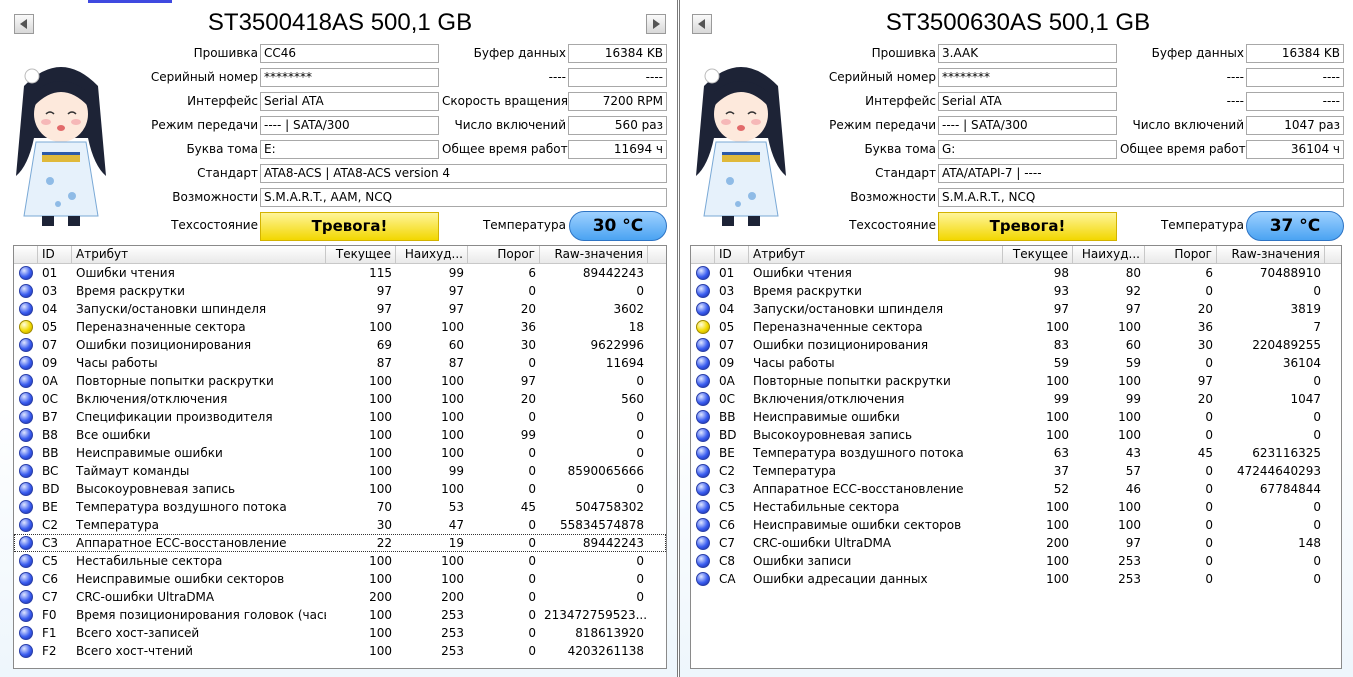 This screenshot has width=1353, height=677. I want to click on table-row: 07 Ошибки позиционирования 69 60 30 9622996, so click(340, 345).